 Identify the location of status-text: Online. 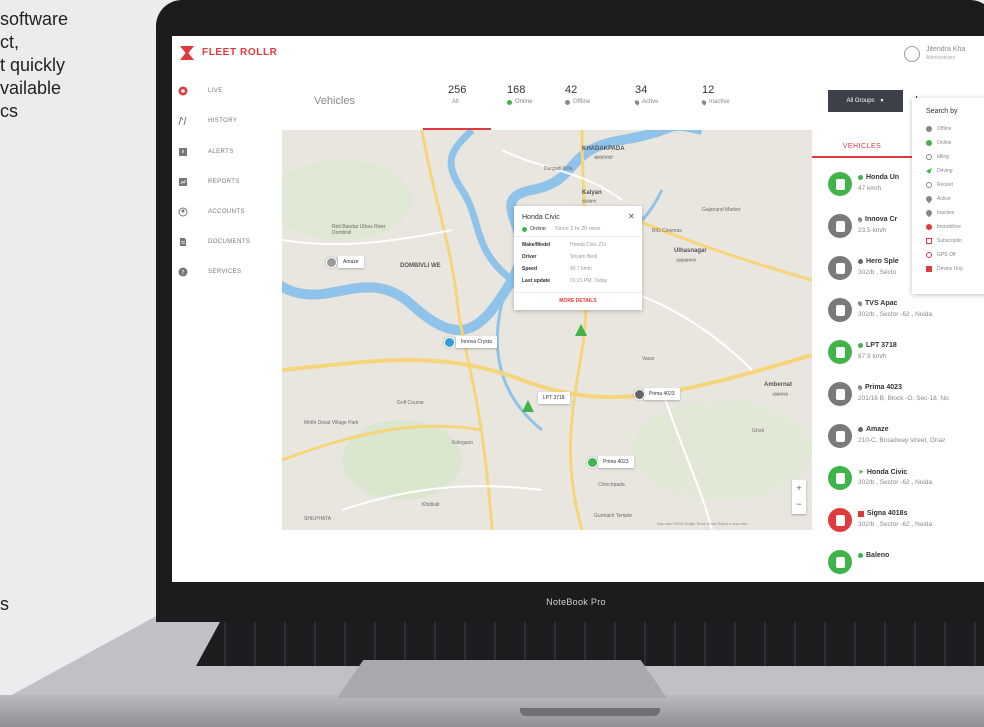
(538, 229).